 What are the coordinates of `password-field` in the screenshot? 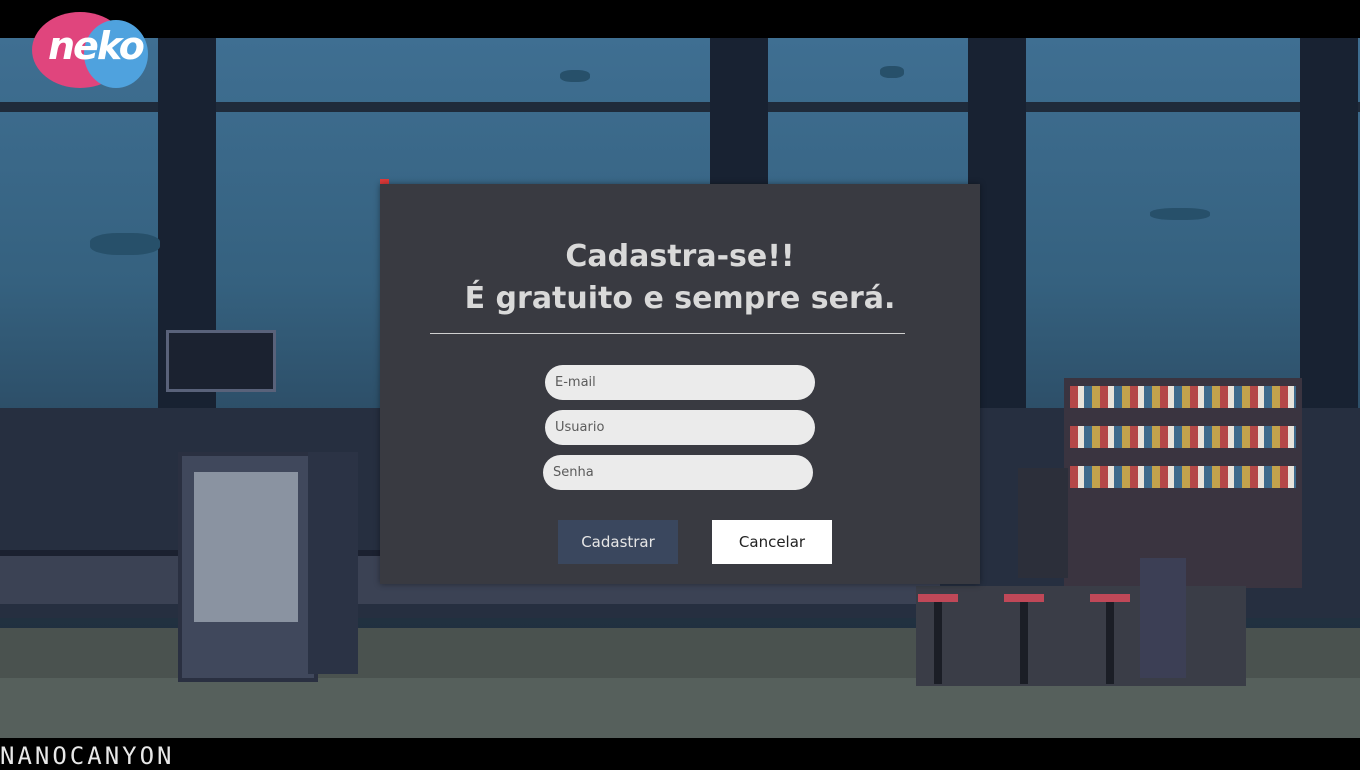 It's located at (678, 472).